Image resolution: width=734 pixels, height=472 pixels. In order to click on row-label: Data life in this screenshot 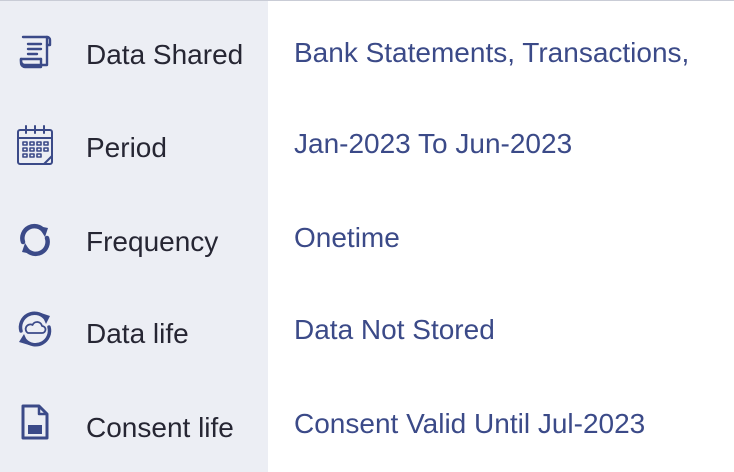, I will do `click(137, 333)`.